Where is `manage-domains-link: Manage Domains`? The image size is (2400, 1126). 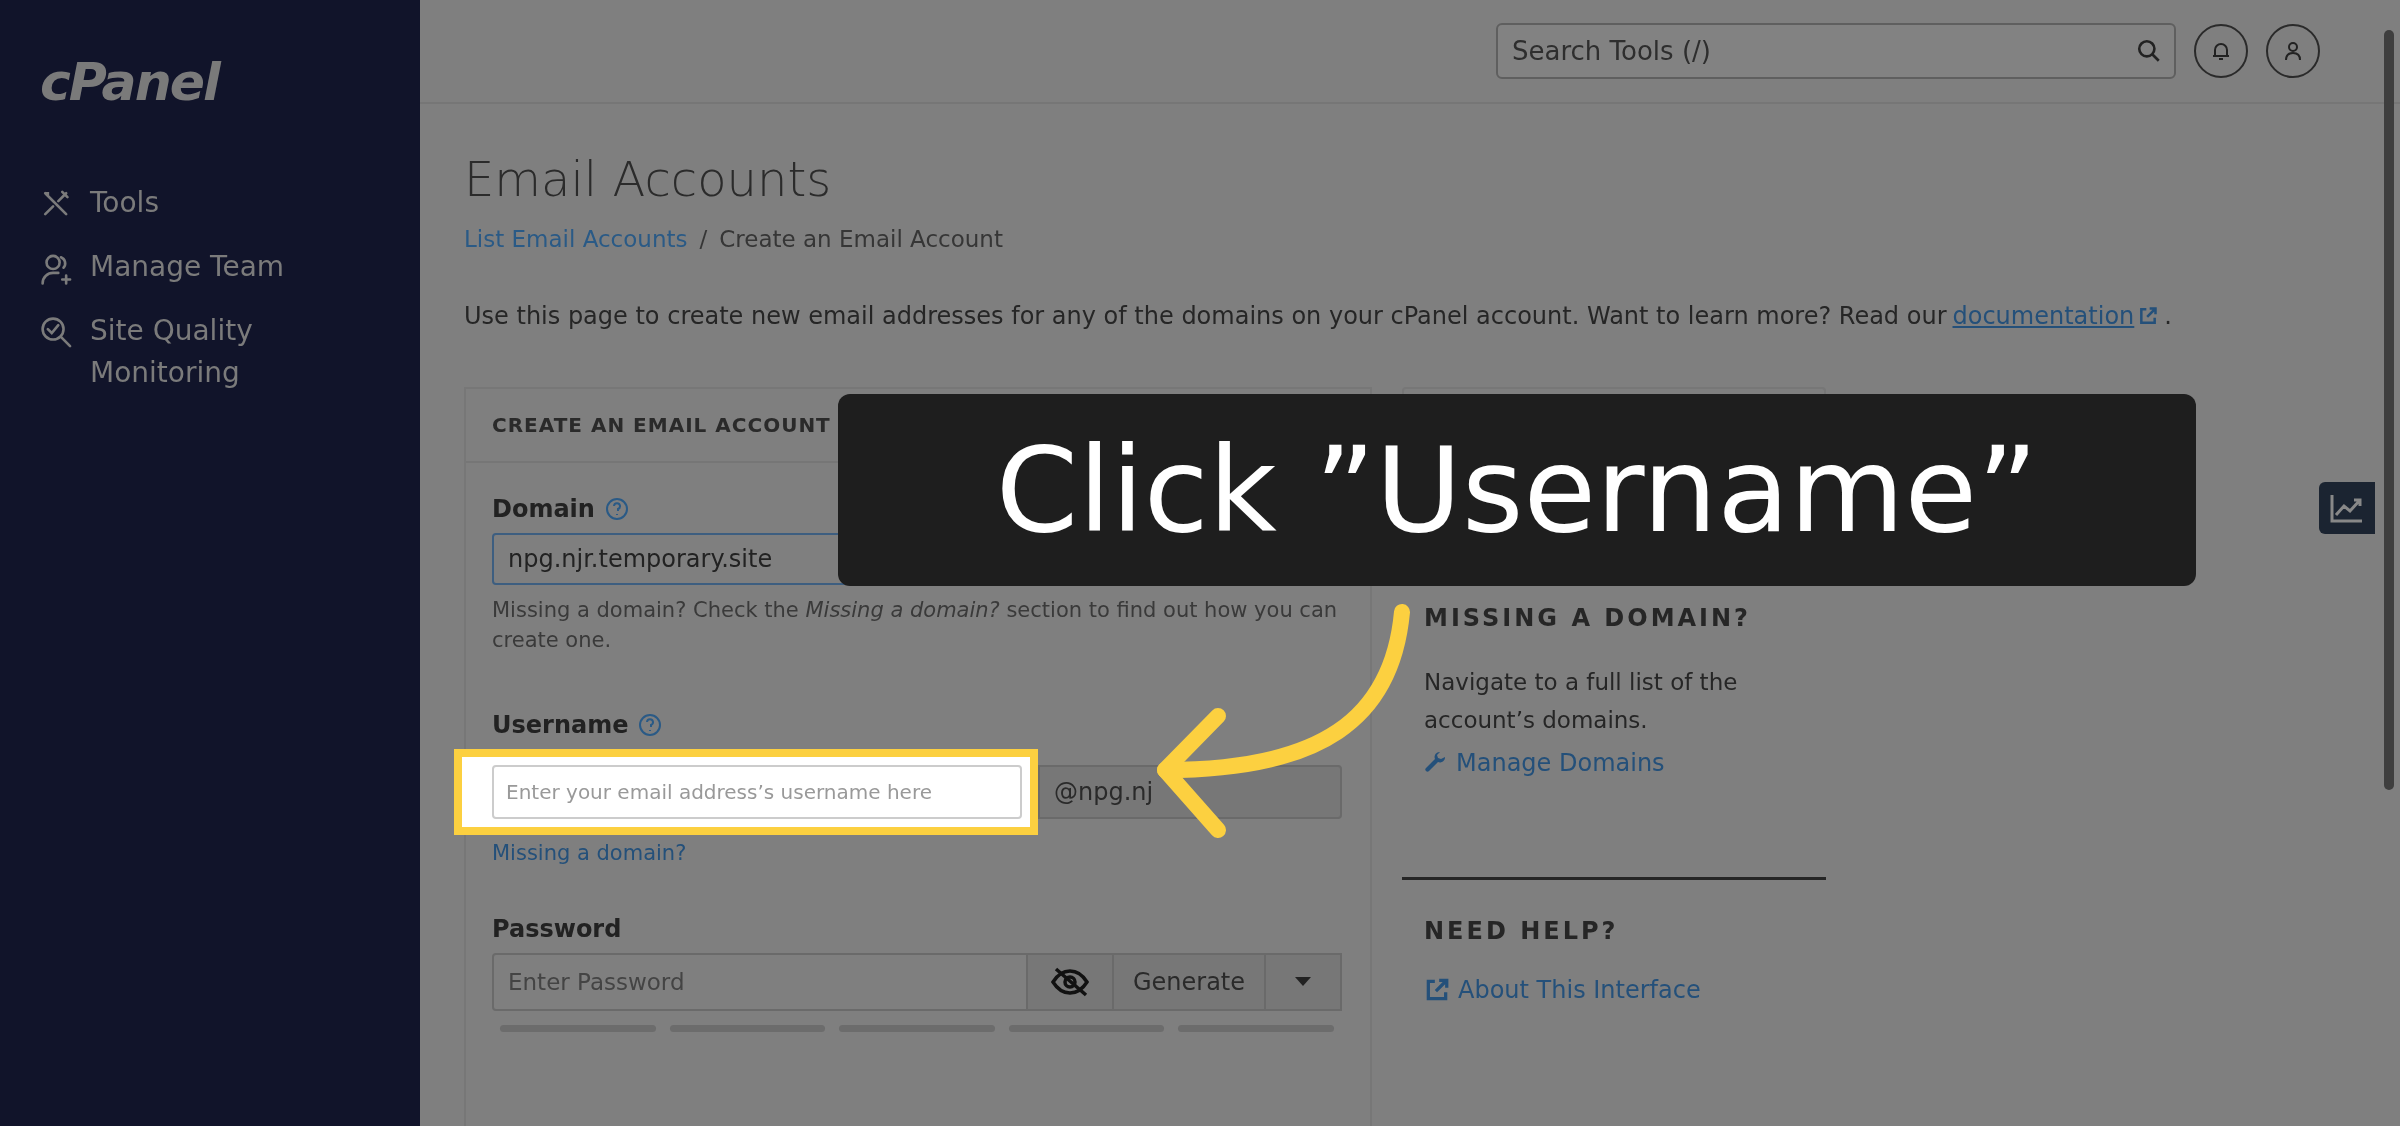 manage-domains-link: Manage Domains is located at coordinates (1564, 763).